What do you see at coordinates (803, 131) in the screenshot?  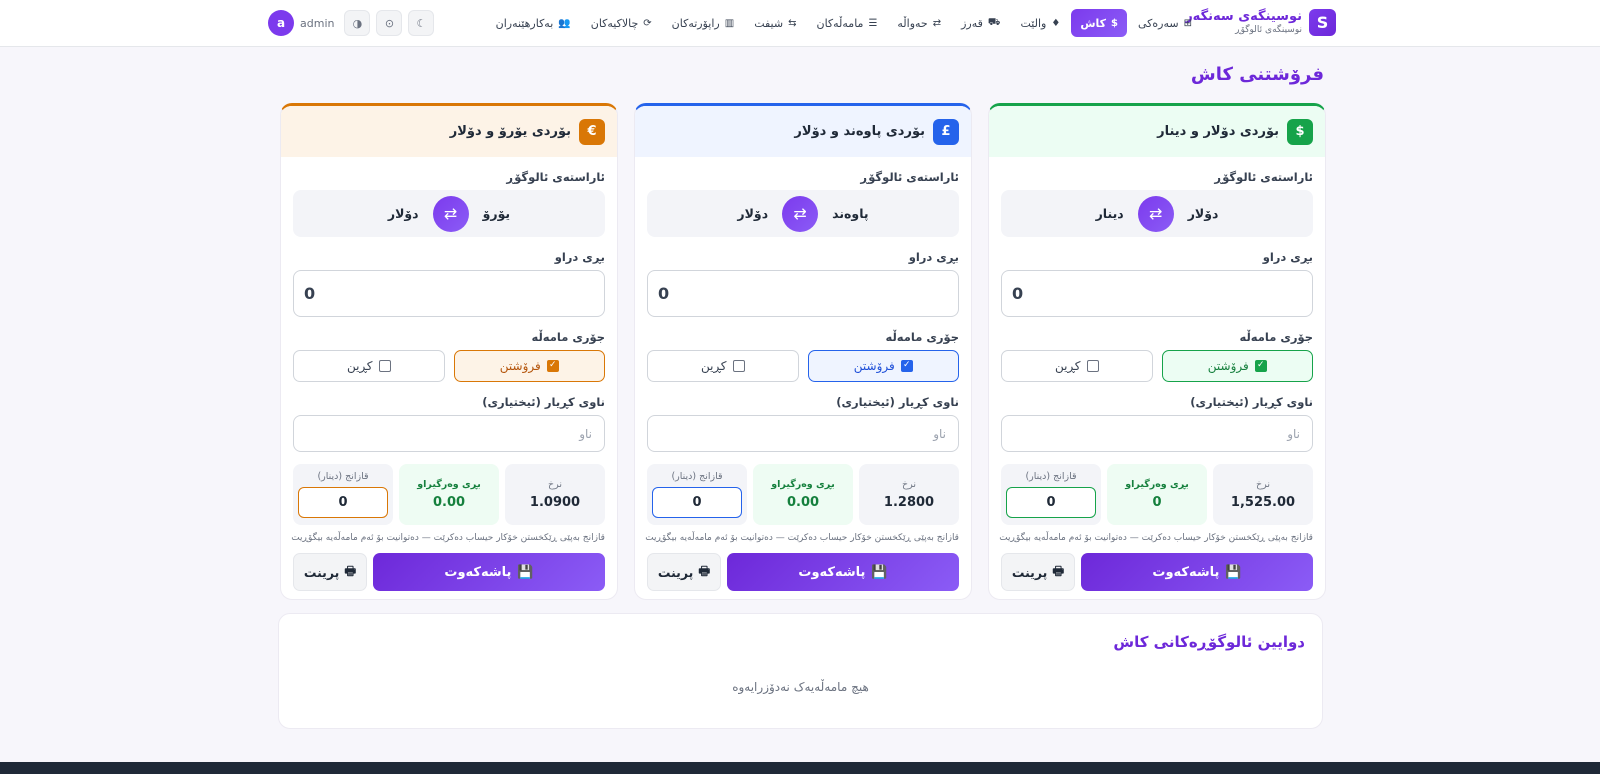 I see `card-header: £ بۆردی پاوەند و دۆلار` at bounding box center [803, 131].